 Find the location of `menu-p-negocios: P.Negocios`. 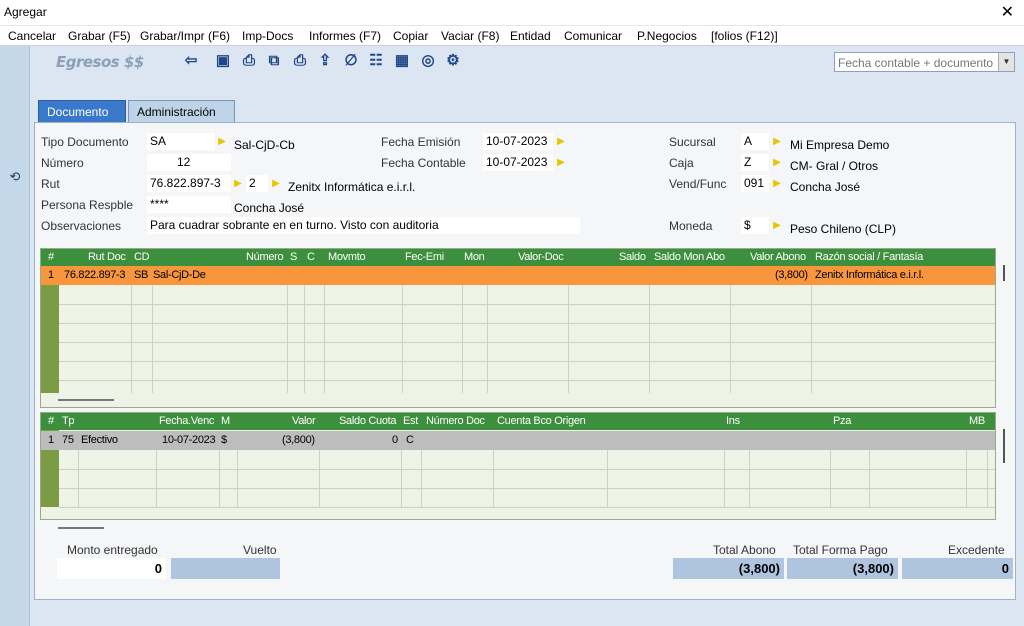

menu-p-negocios: P.Negocios is located at coordinates (667, 36).